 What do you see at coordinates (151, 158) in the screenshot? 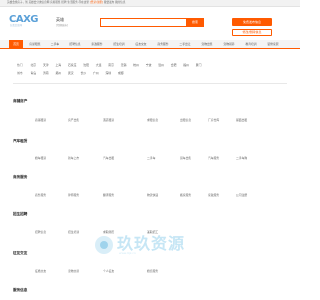
I see `category-link: 二手车` at bounding box center [151, 158].